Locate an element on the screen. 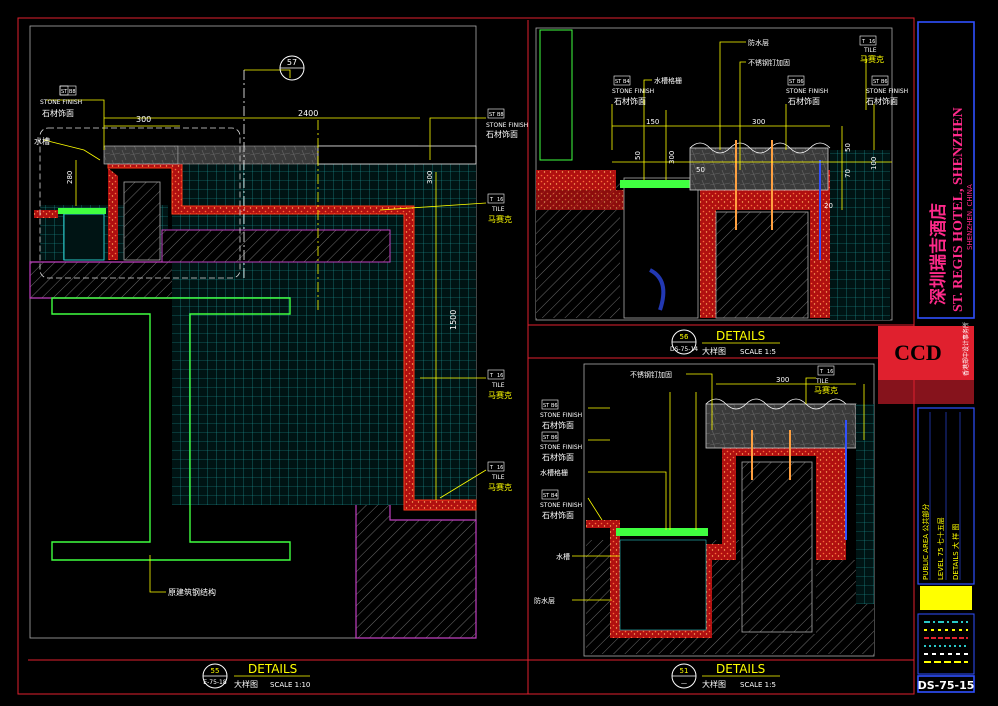 The width and height of the screenshot is (998, 706). ccd-logo: CCD is located at coordinates (918, 352).